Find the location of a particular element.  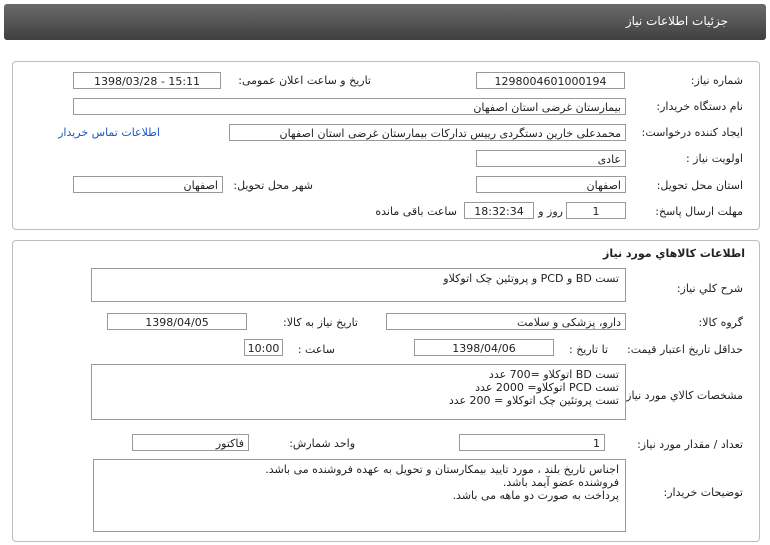

note-line: فروشنده عضو آیمد باشد. is located at coordinates (560, 482).